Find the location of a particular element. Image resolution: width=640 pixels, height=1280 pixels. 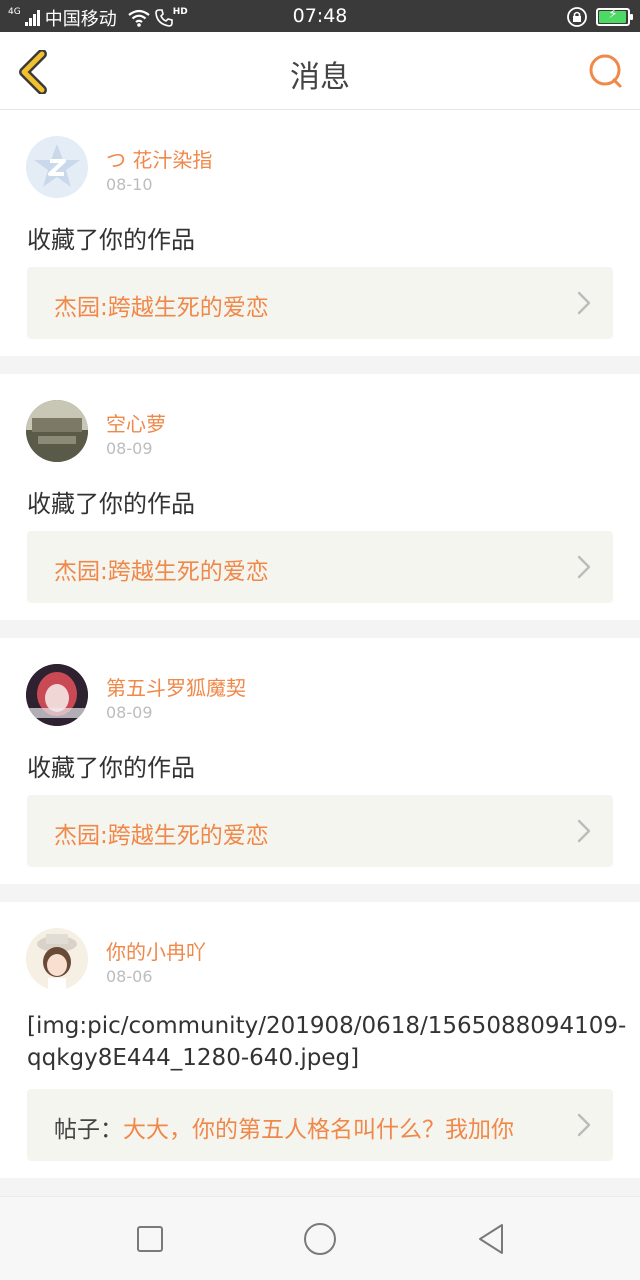

search-icon is located at coordinates (605, 71).